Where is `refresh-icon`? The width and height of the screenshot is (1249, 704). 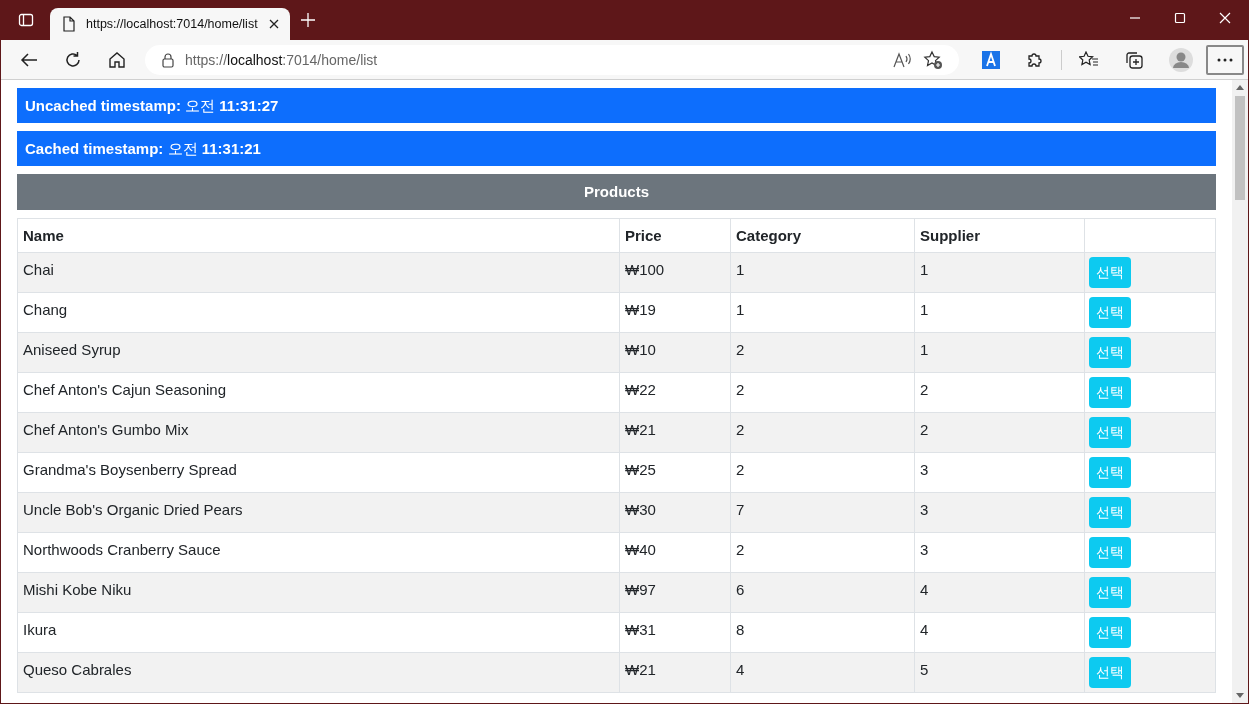
refresh-icon is located at coordinates (73, 59).